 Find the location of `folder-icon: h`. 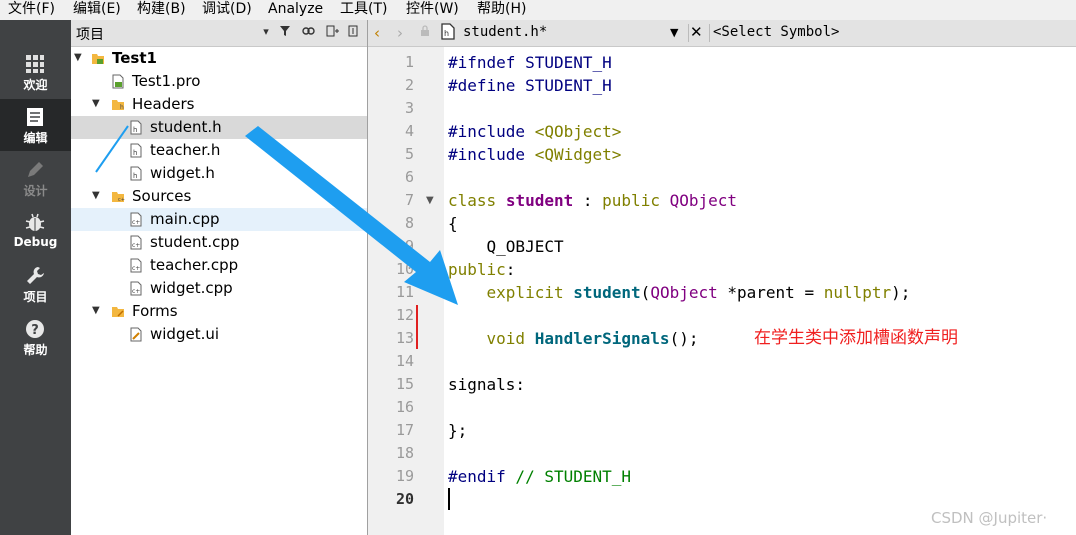

folder-icon: h is located at coordinates (118, 105).